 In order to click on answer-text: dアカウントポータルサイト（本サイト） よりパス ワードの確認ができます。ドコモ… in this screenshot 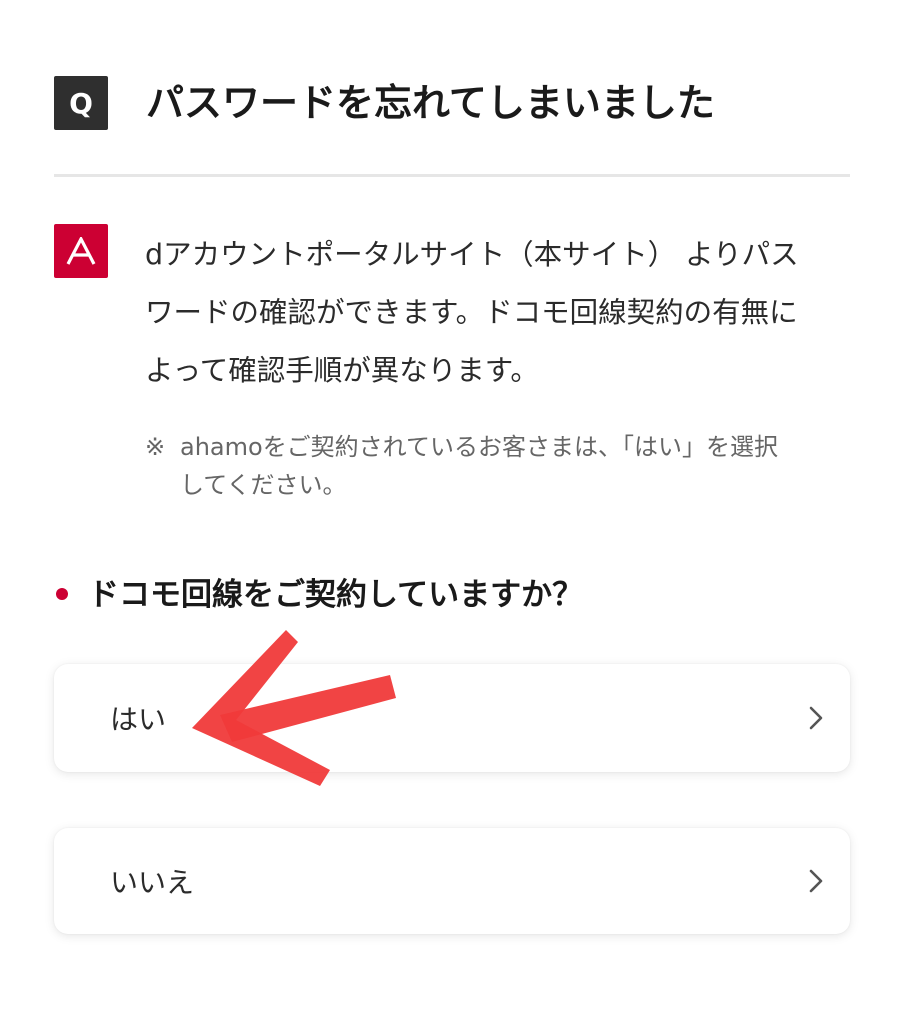, I will do `click(495, 313)`.